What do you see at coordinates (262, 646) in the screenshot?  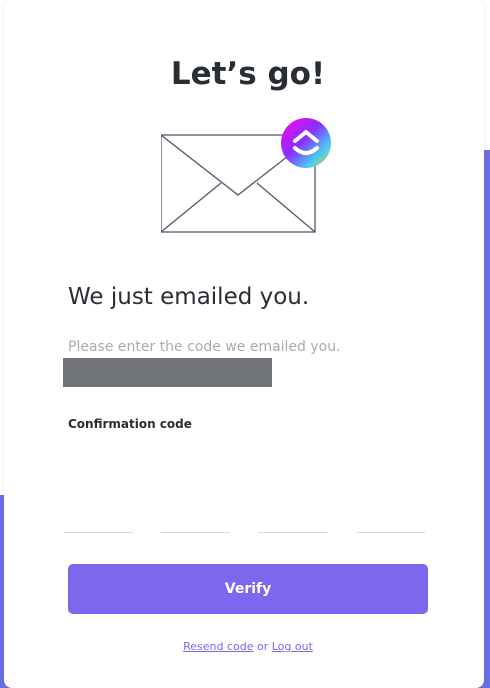 I see `footer-separator: or` at bounding box center [262, 646].